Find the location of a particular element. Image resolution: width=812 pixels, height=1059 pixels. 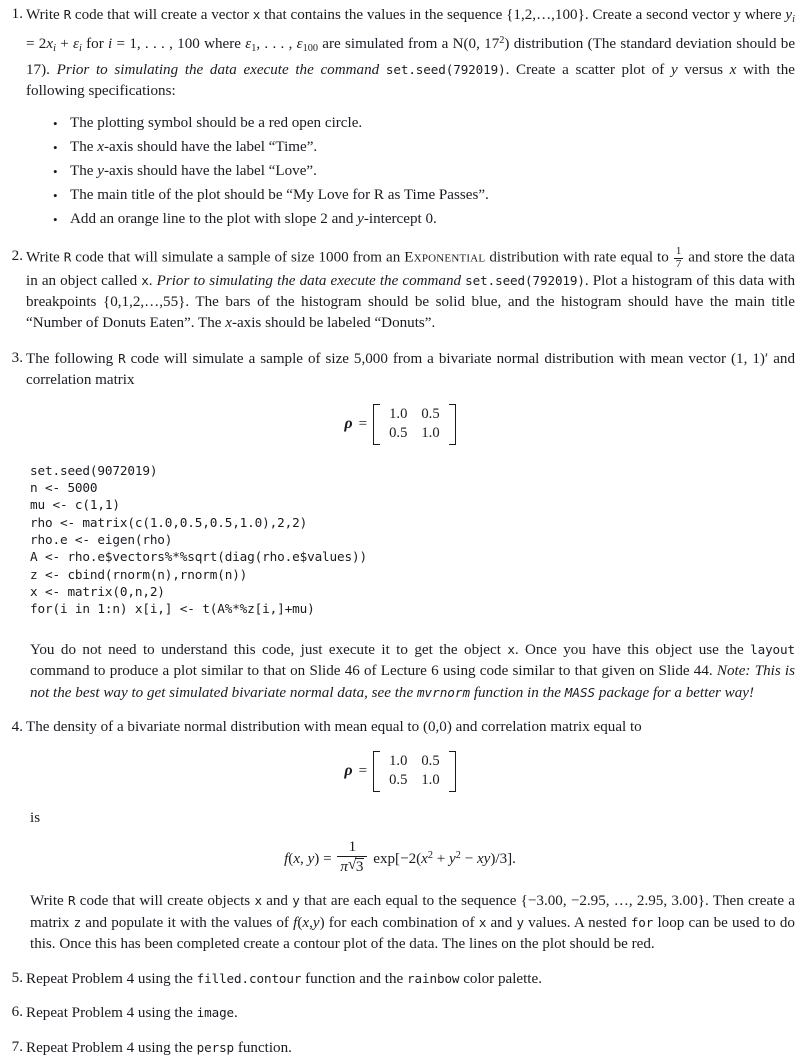

for-keyword: for is located at coordinates (642, 922).